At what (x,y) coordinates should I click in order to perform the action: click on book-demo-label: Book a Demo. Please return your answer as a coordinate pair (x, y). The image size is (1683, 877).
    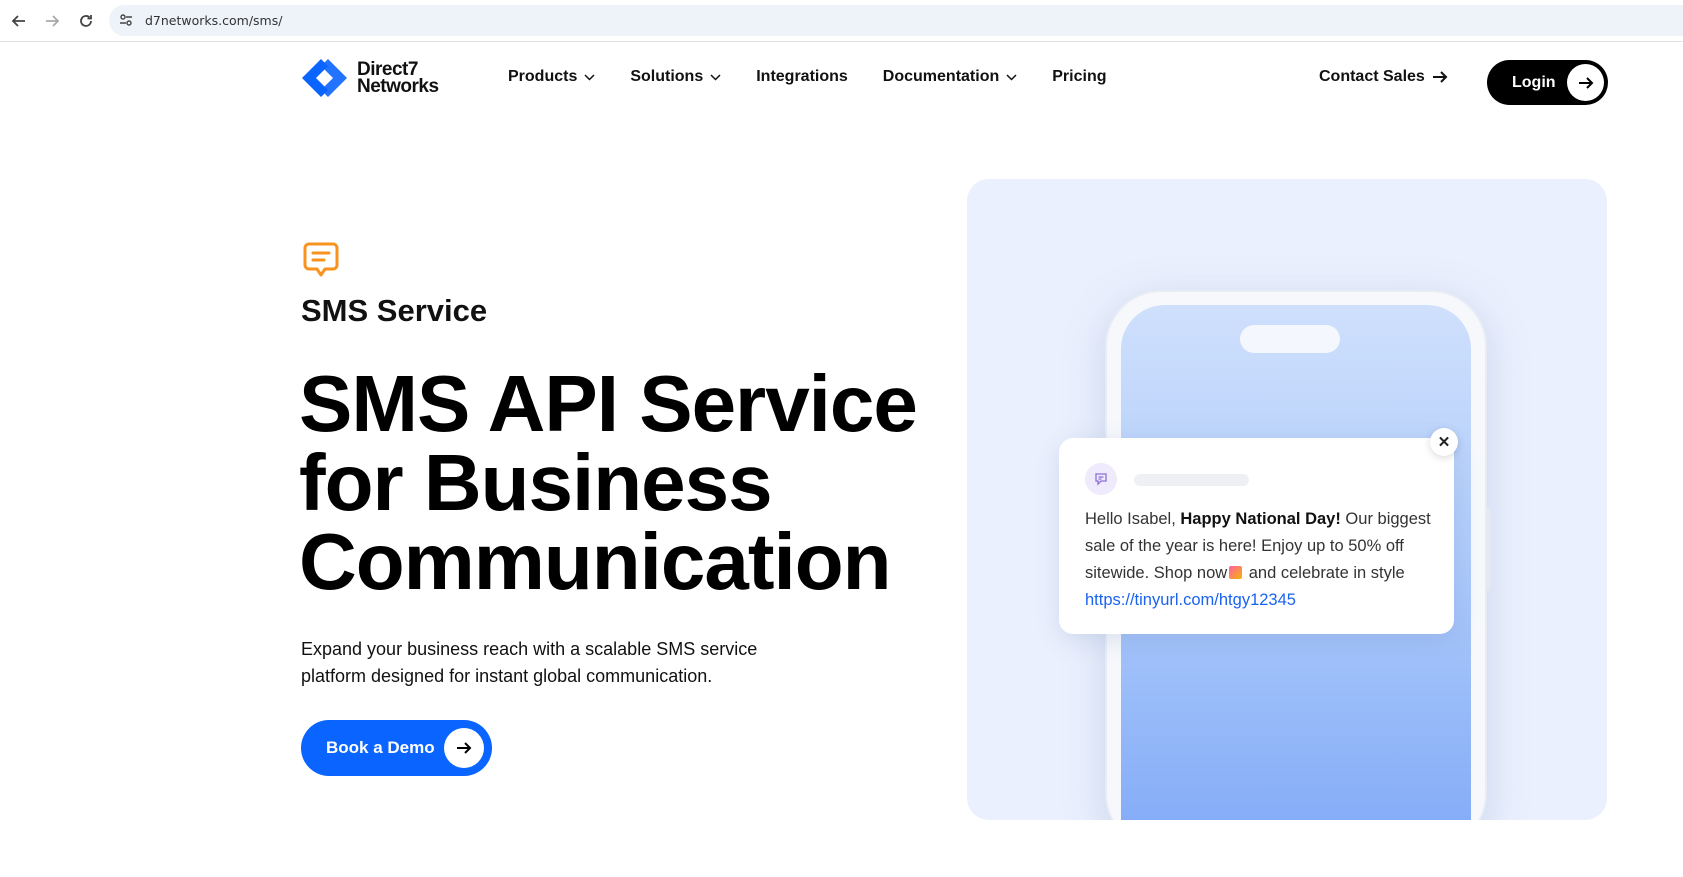
    Looking at the image, I should click on (380, 747).